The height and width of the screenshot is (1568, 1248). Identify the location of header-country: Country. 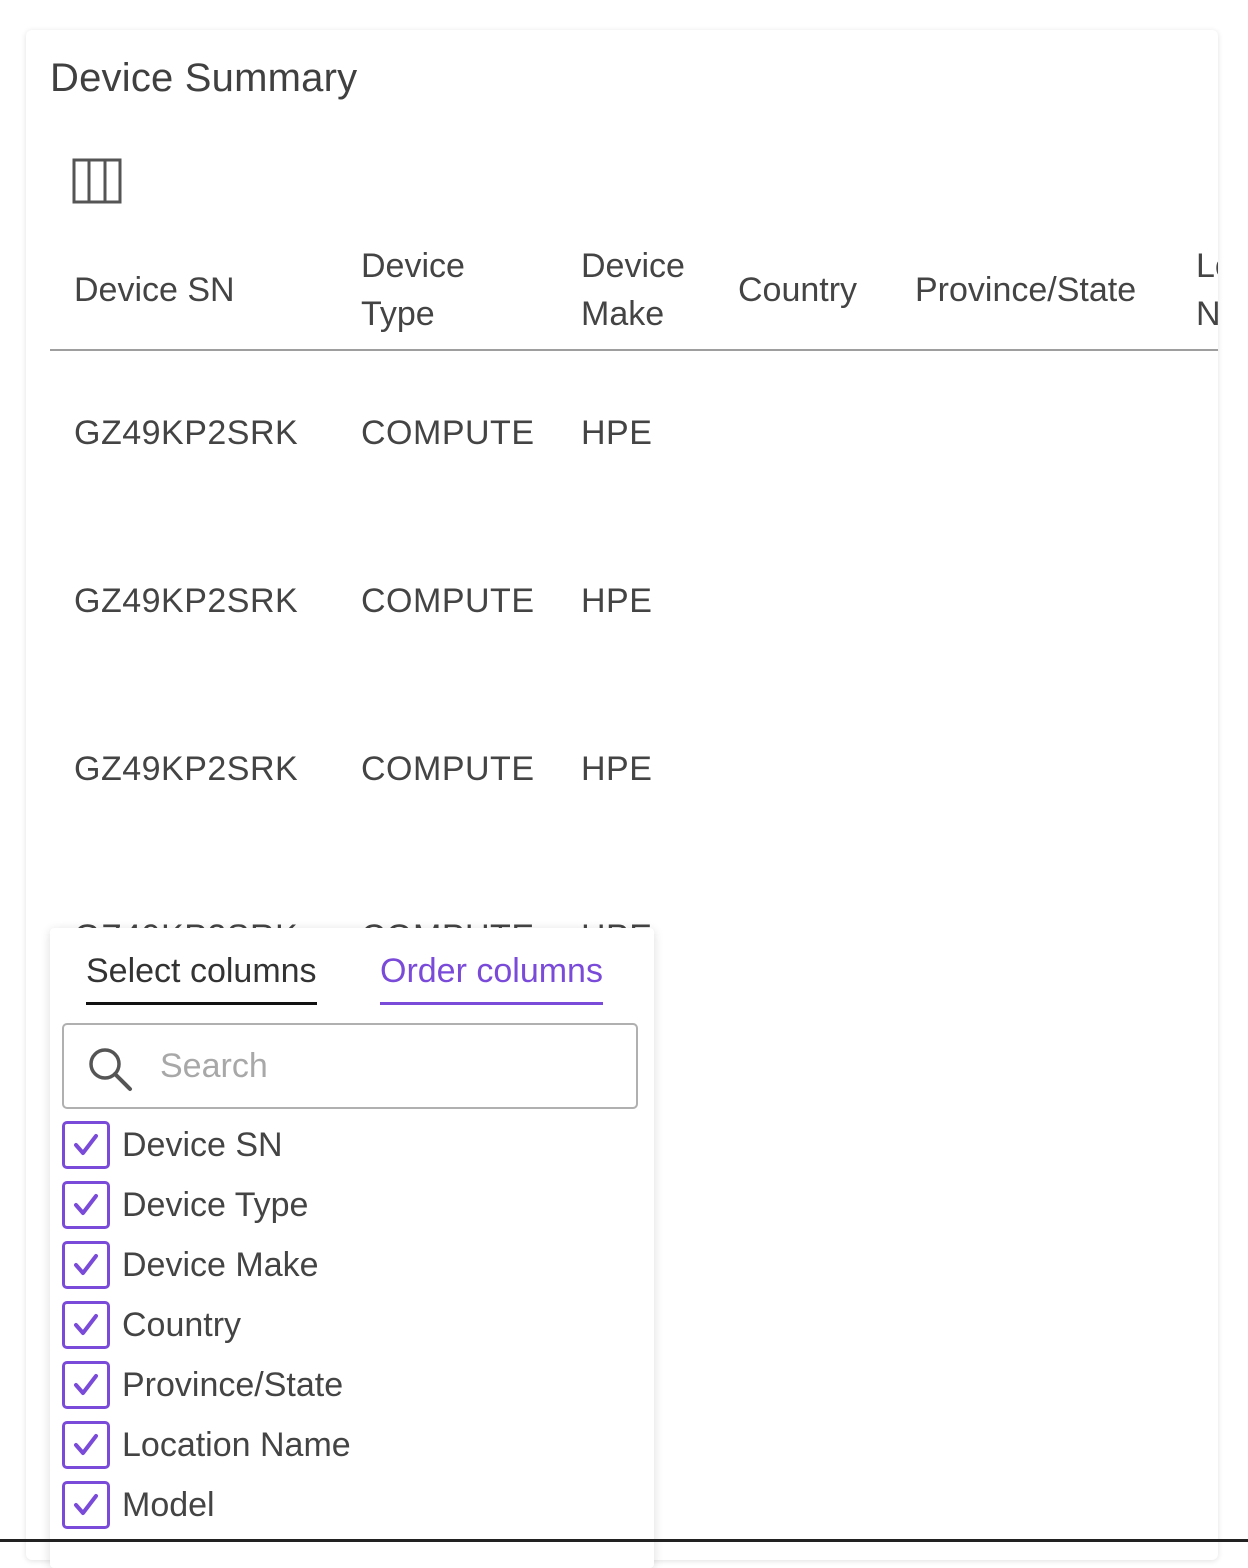
(797, 290).